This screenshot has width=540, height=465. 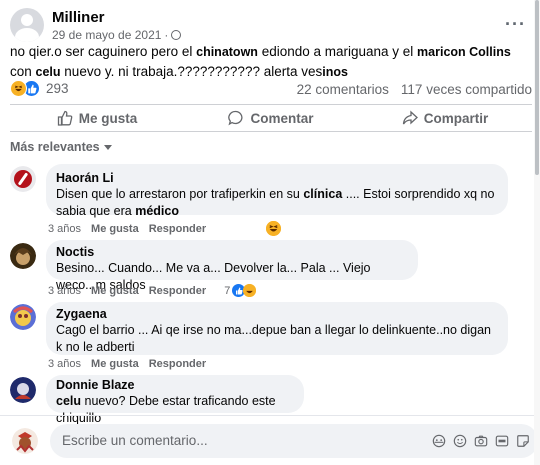 I want to click on comments-count: 22 comentarios, so click(x=343, y=89).